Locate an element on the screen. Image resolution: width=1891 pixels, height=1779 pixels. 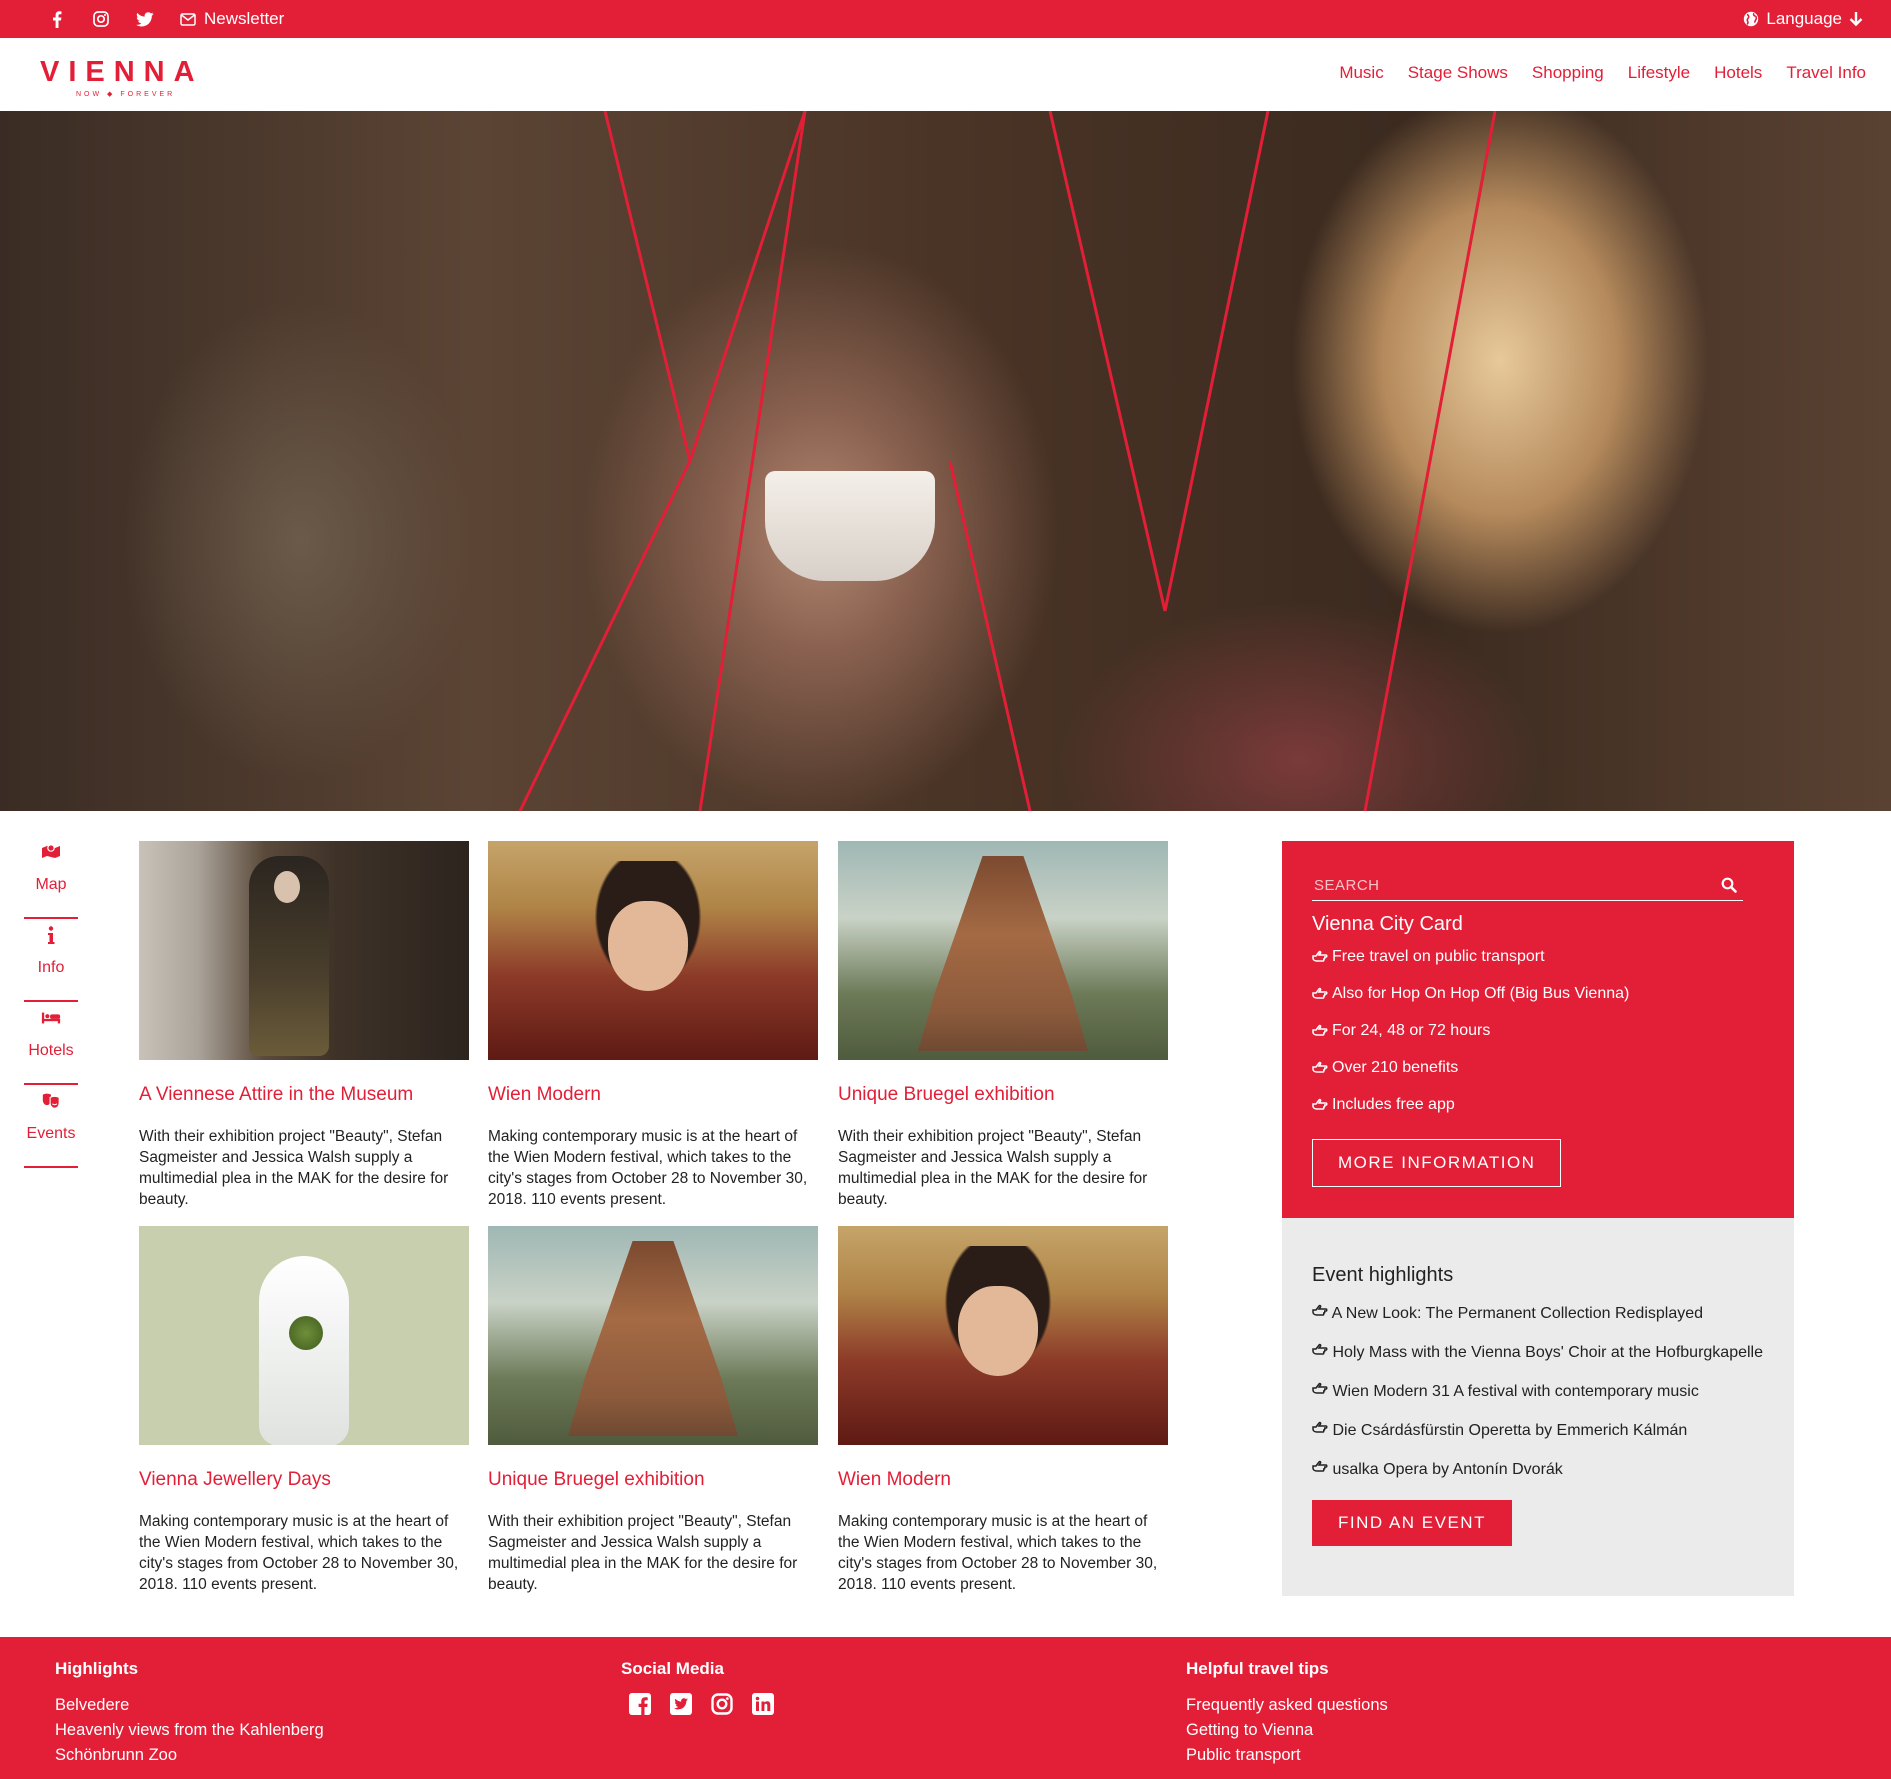
footer-link: Frequently asked questions is located at coordinates (1287, 1705).